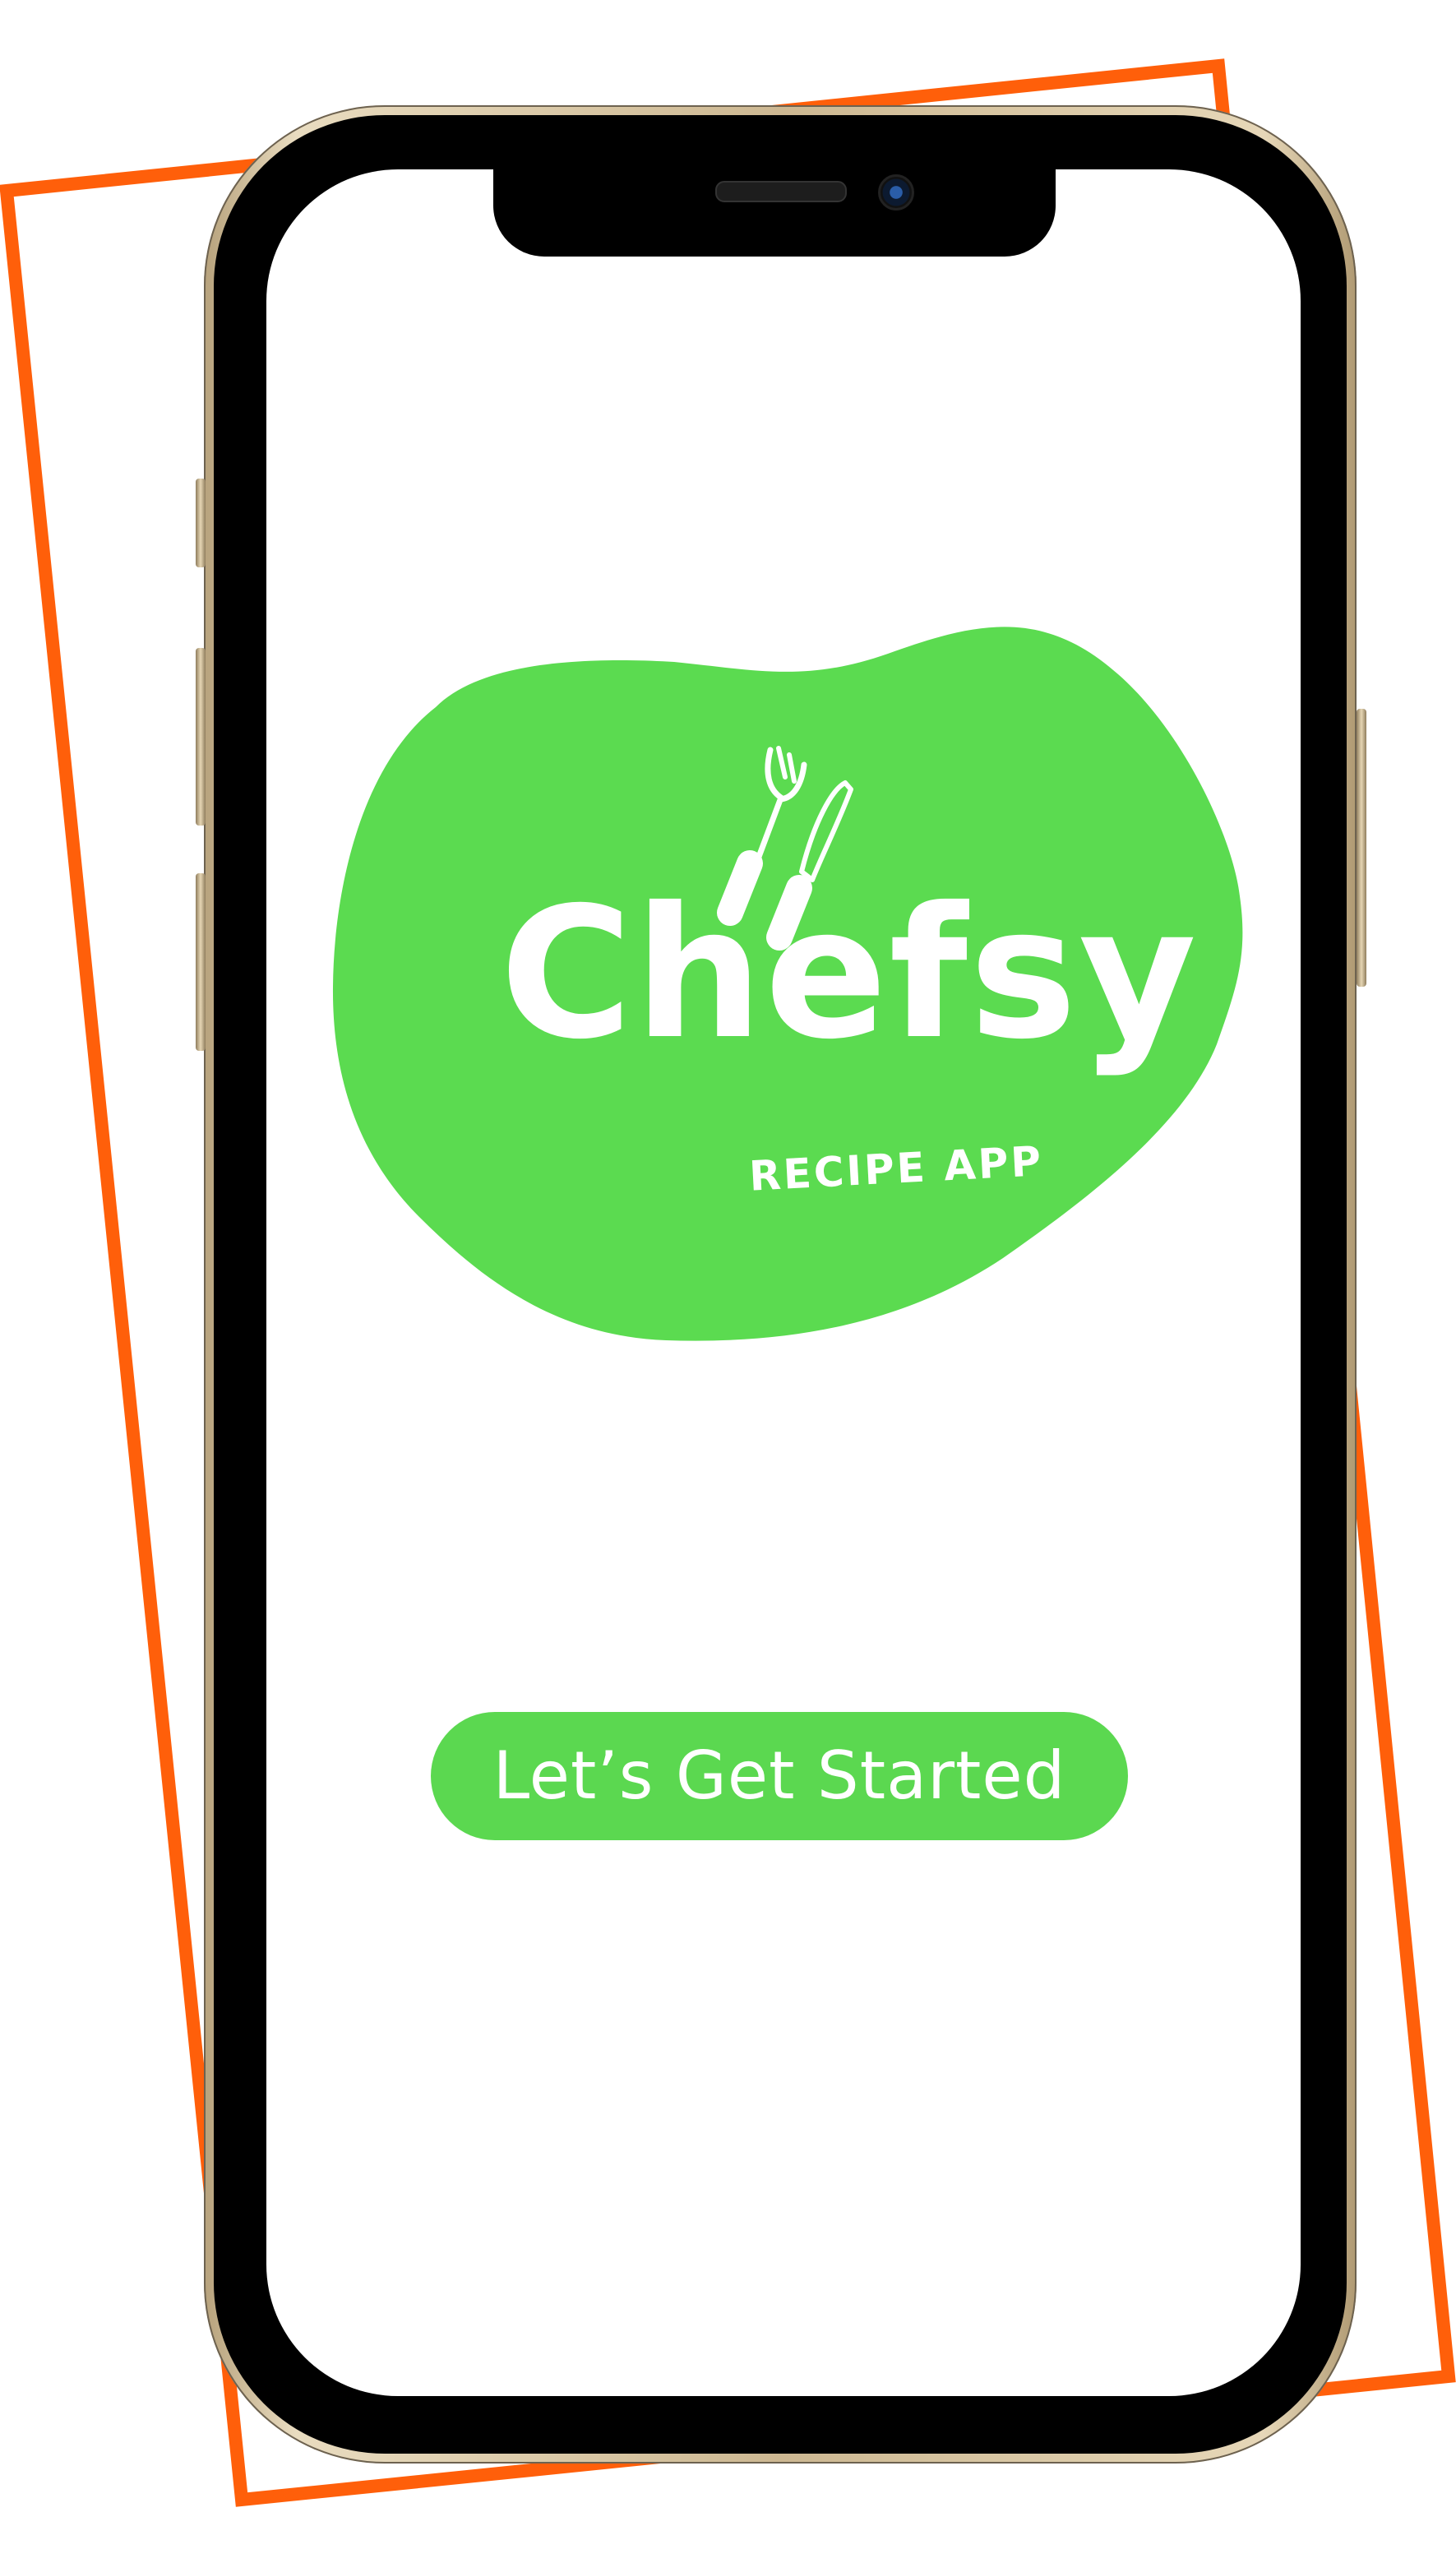 The height and width of the screenshot is (2563, 1456). Describe the element at coordinates (774, 207) in the screenshot. I see `notch` at that location.